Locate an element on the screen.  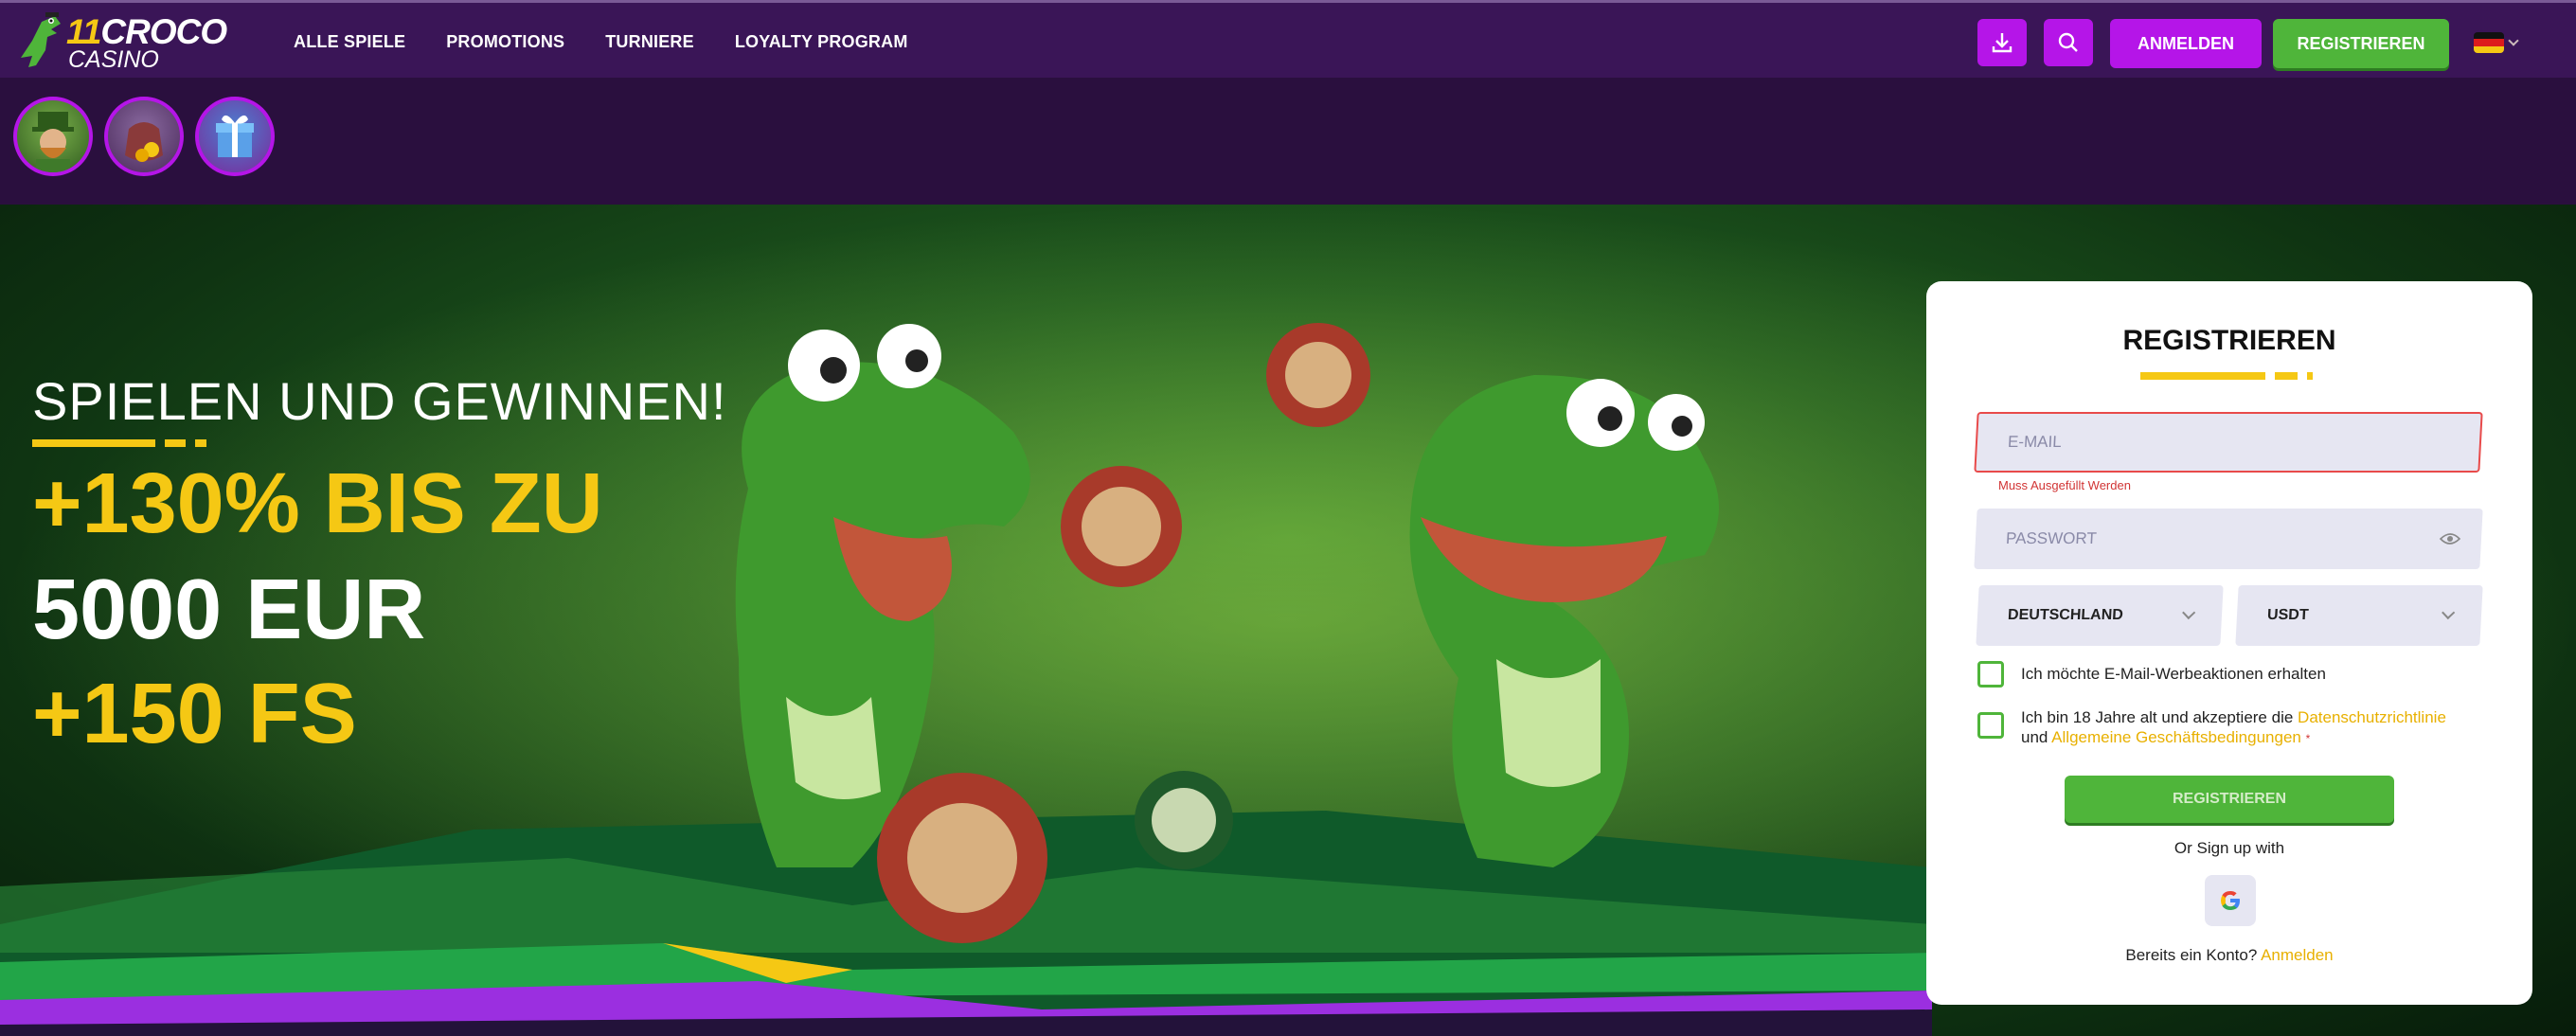
nav-item-promotions: PROMOTIONS is located at coordinates (505, 42).